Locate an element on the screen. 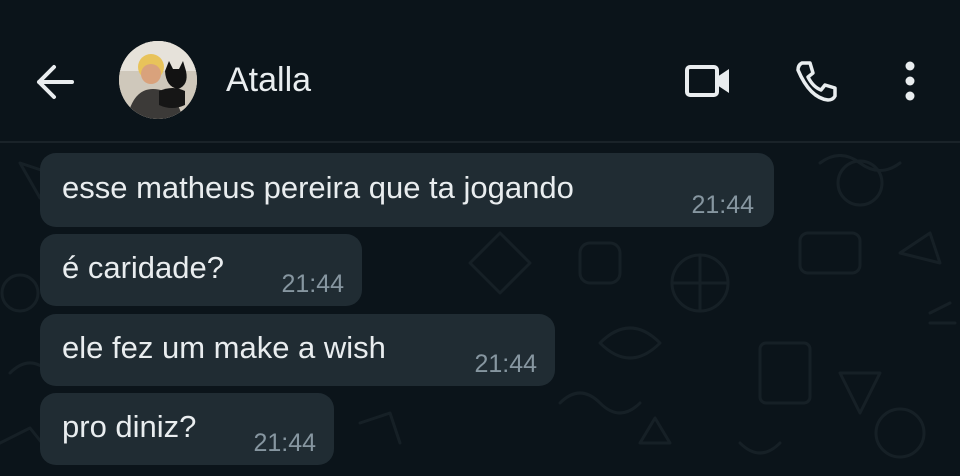  avatar-photo is located at coordinates (158, 80).